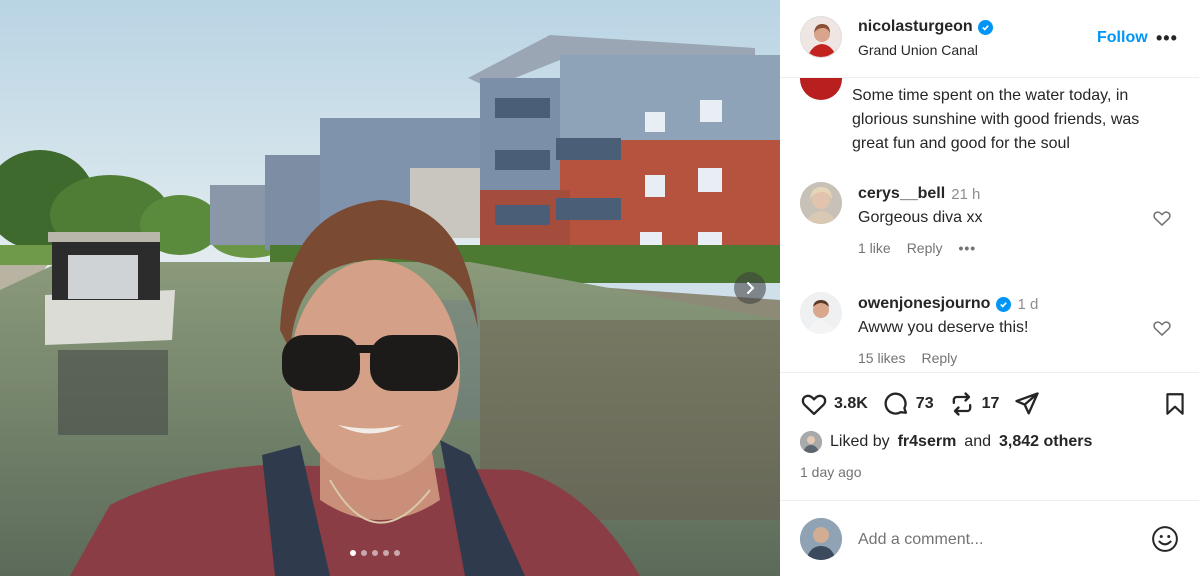 The image size is (1199, 576). I want to click on liked-by-user: fr4serm, so click(927, 442).